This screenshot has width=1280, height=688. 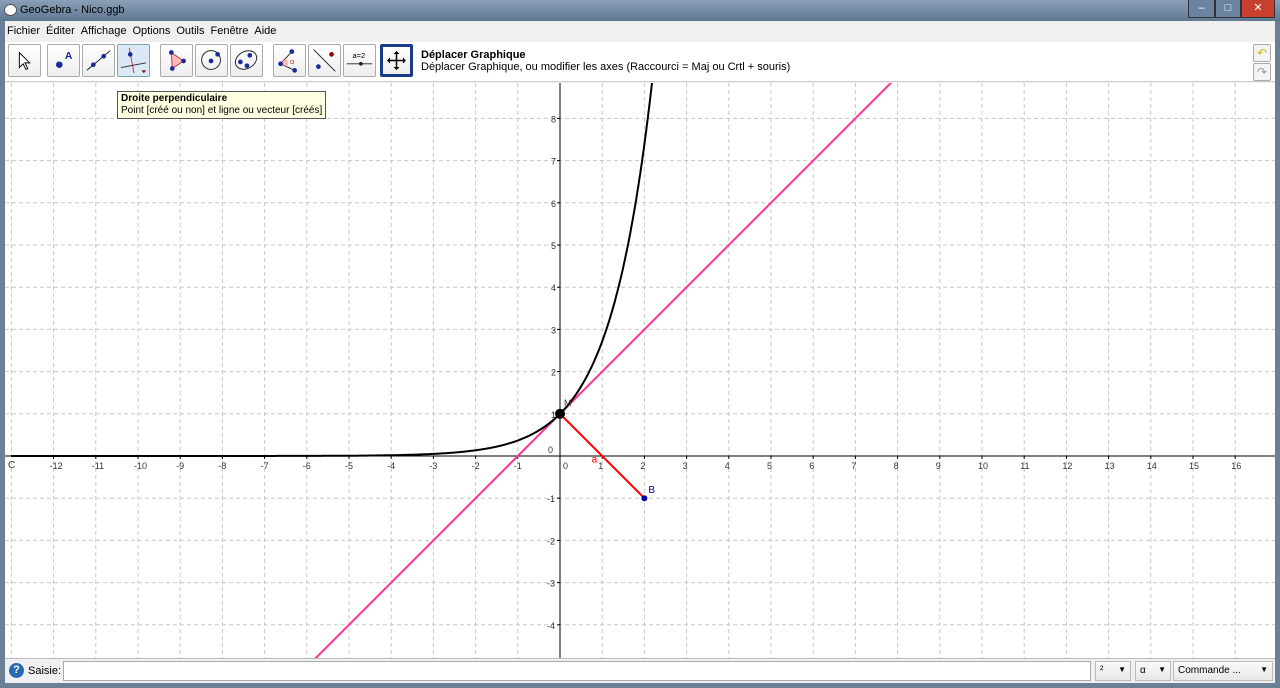 I want to click on x-tick-label: -11, so click(x=98, y=466).